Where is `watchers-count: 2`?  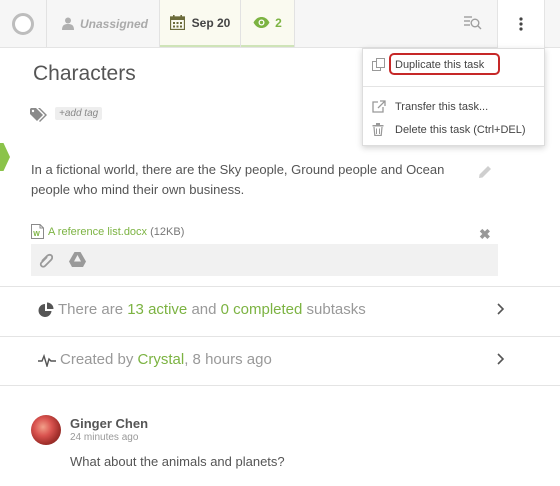 watchers-count: 2 is located at coordinates (278, 22).